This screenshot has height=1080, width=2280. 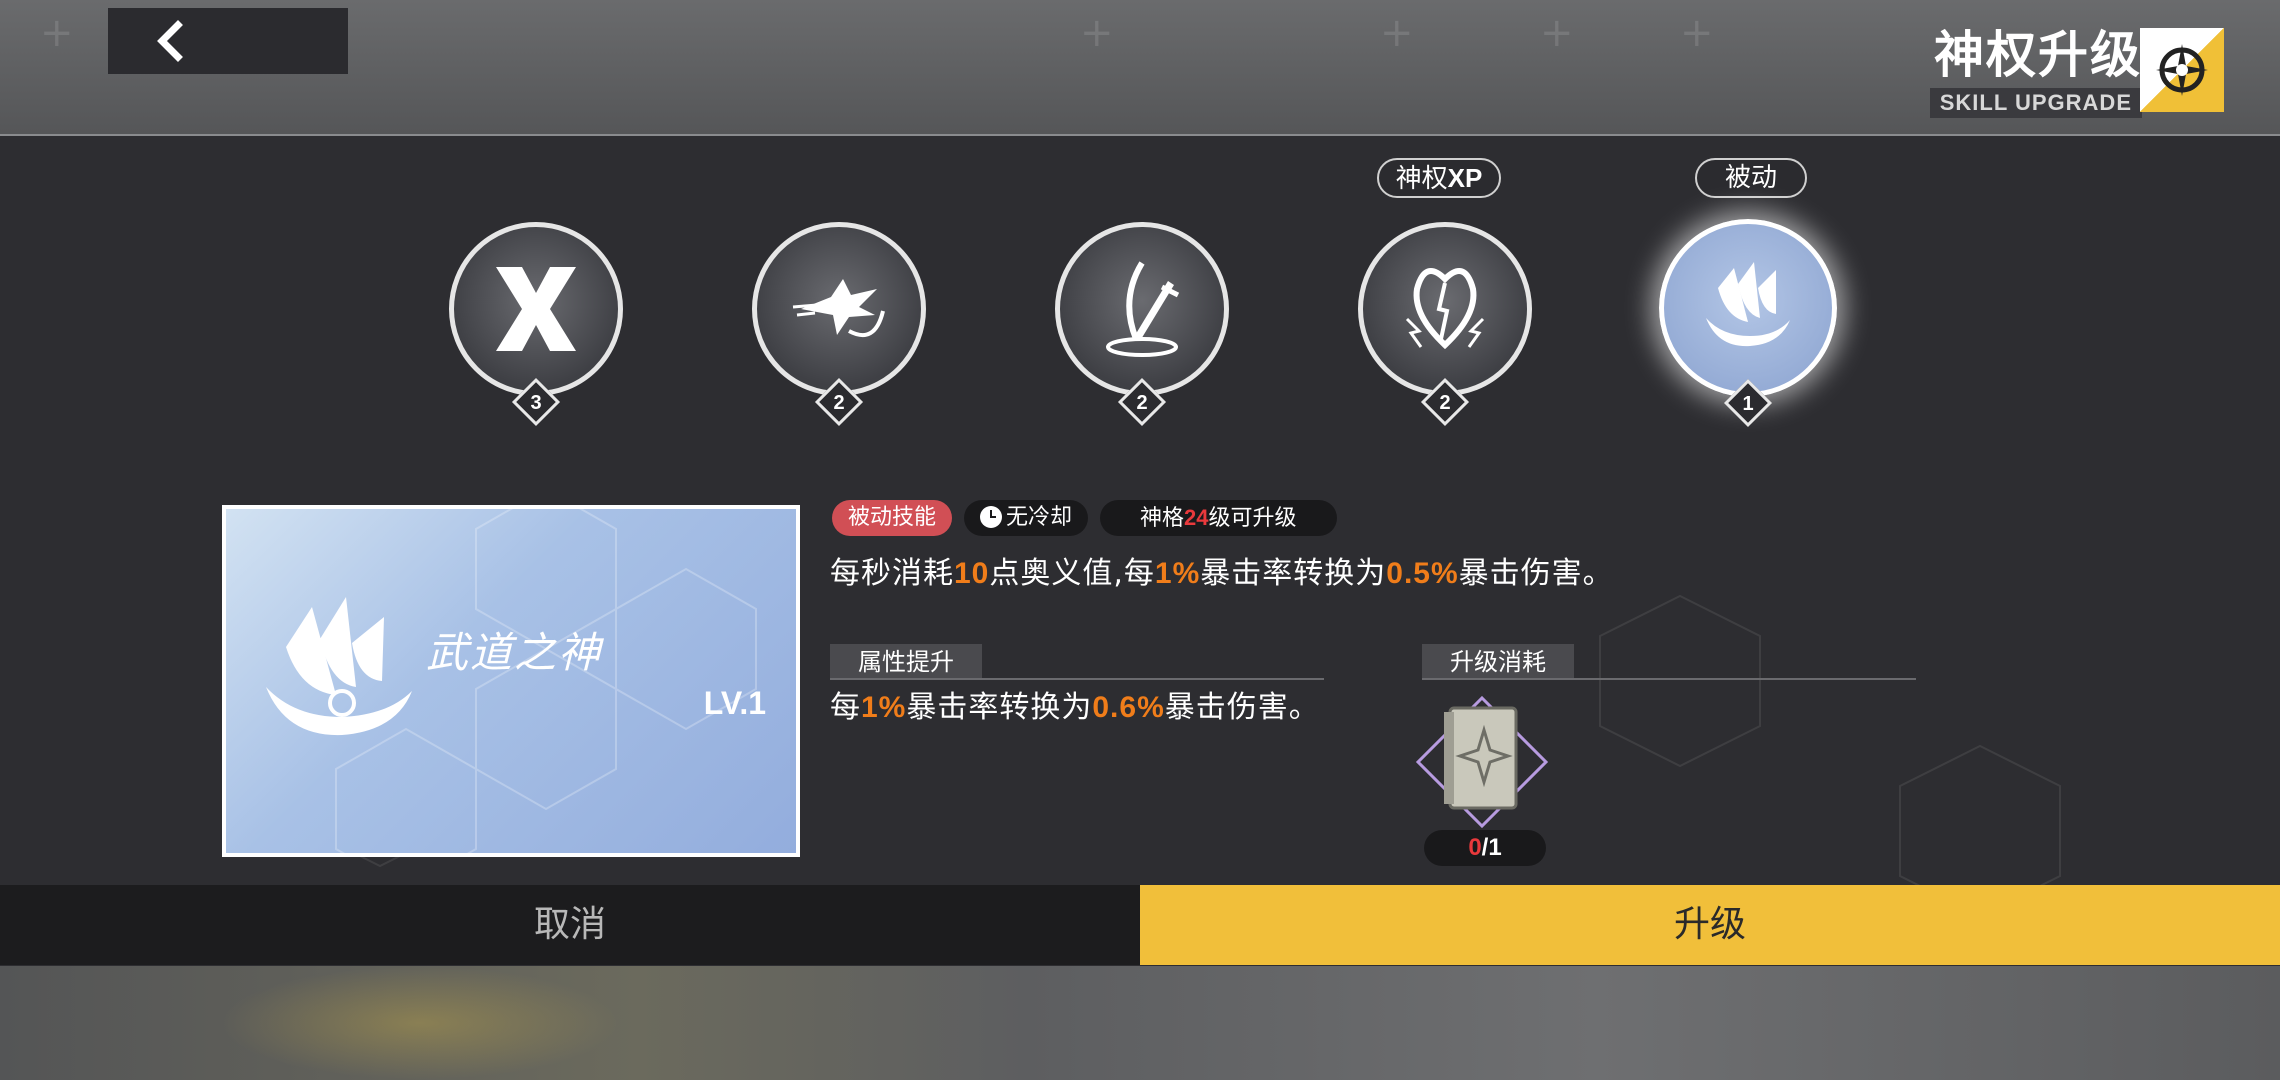 I want to click on skill-description: 每秒消耗10点奥义值,每1%暴击率转换为0.5%暴击伤害。, so click(x=1222, y=570).